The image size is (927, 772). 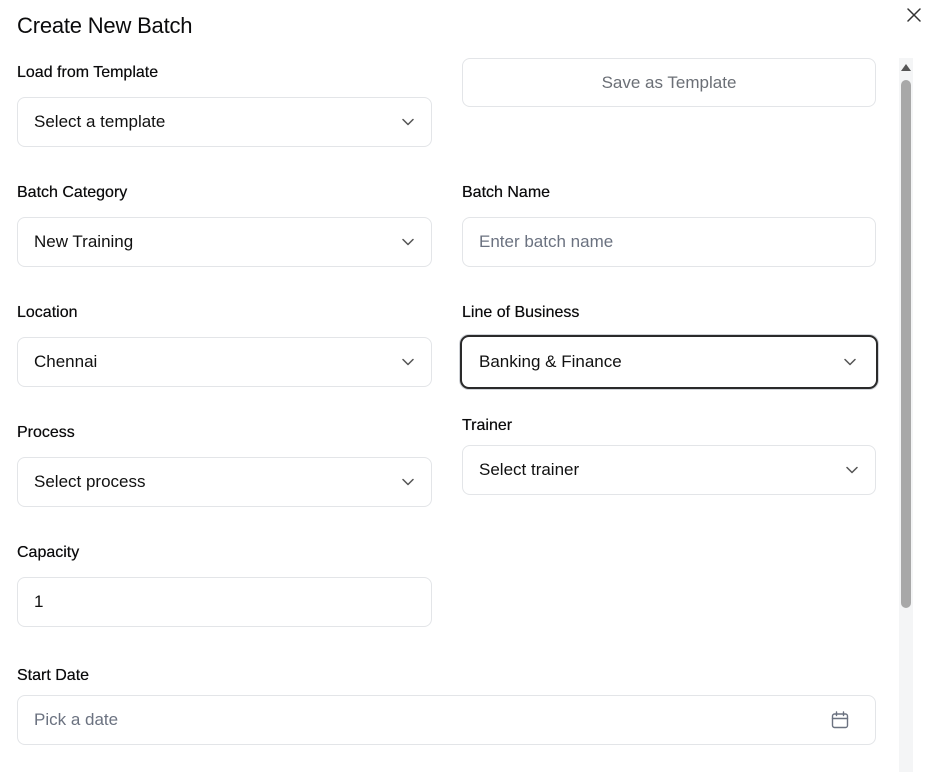 I want to click on save-as-template-button: Save as Template, so click(x=669, y=82).